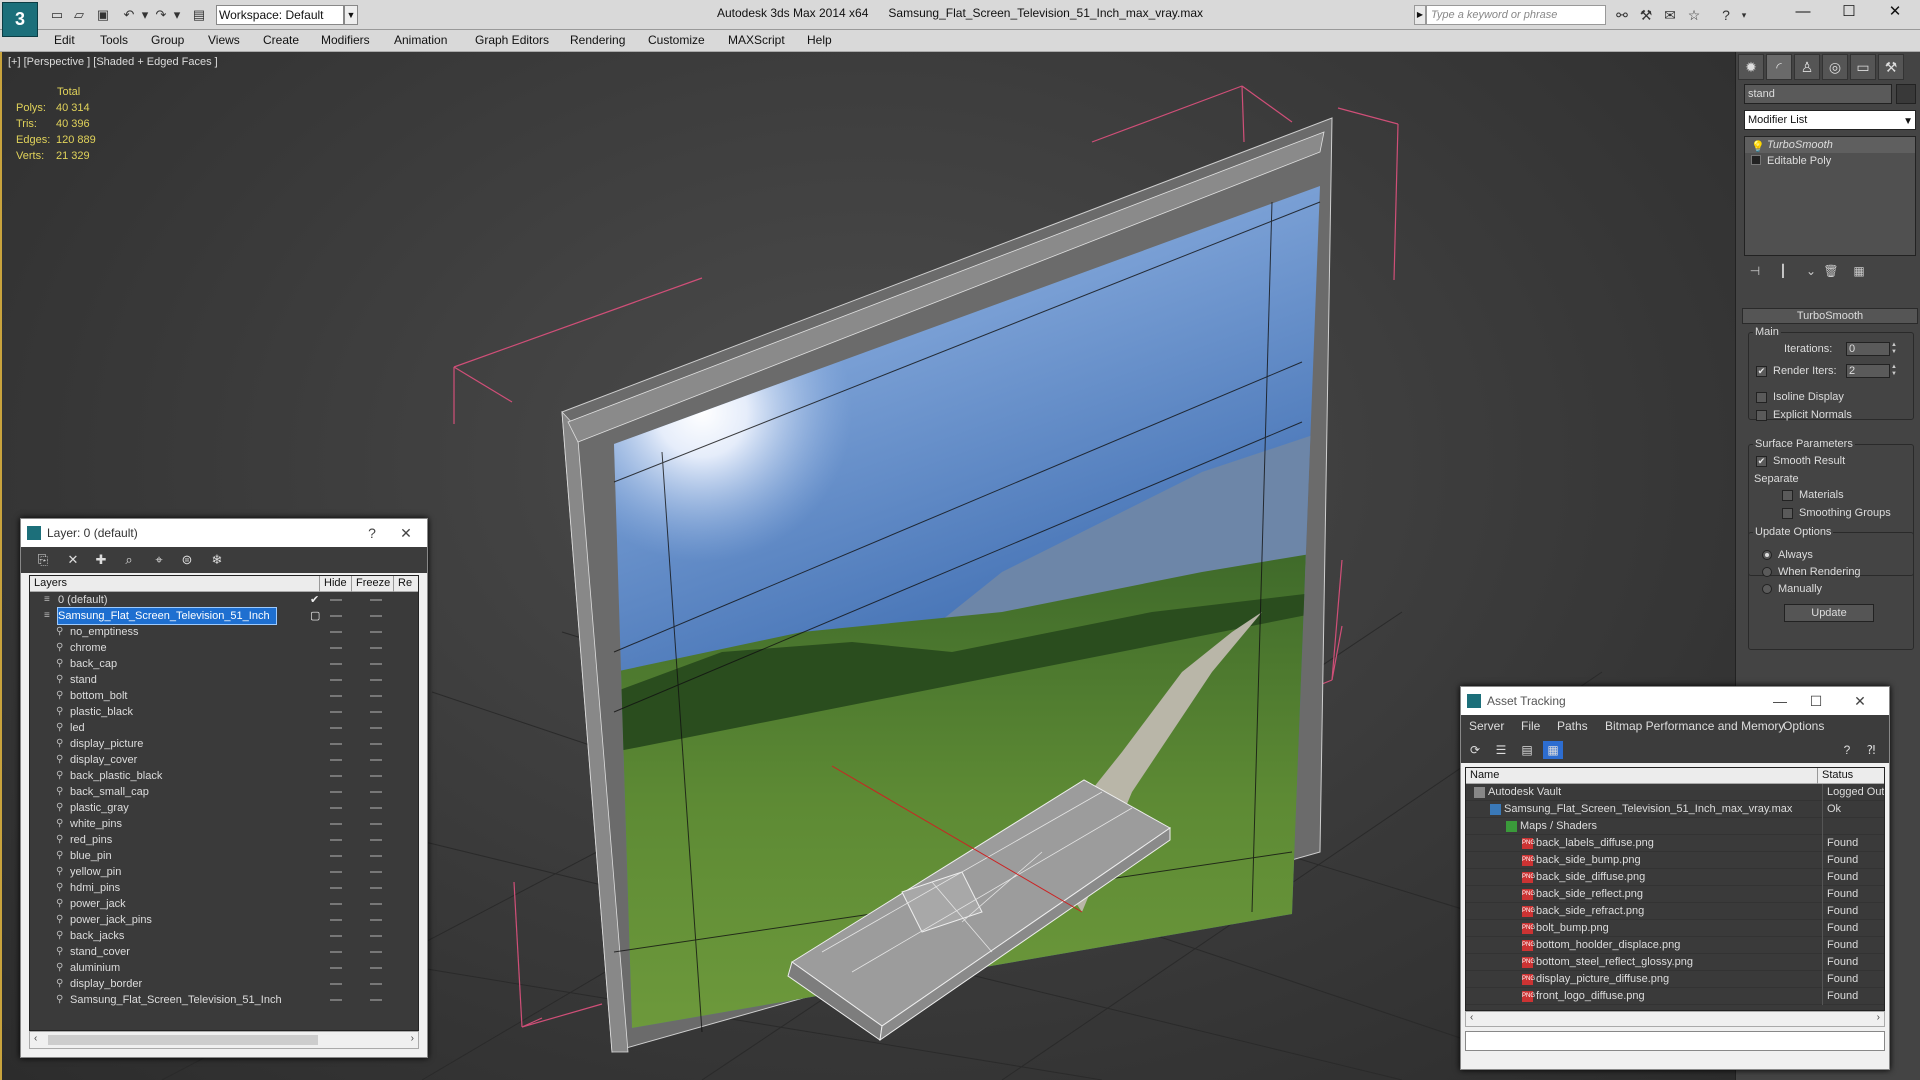 This screenshot has height=1080, width=1920. I want to click on manually-radio: Manually, so click(1792, 589).